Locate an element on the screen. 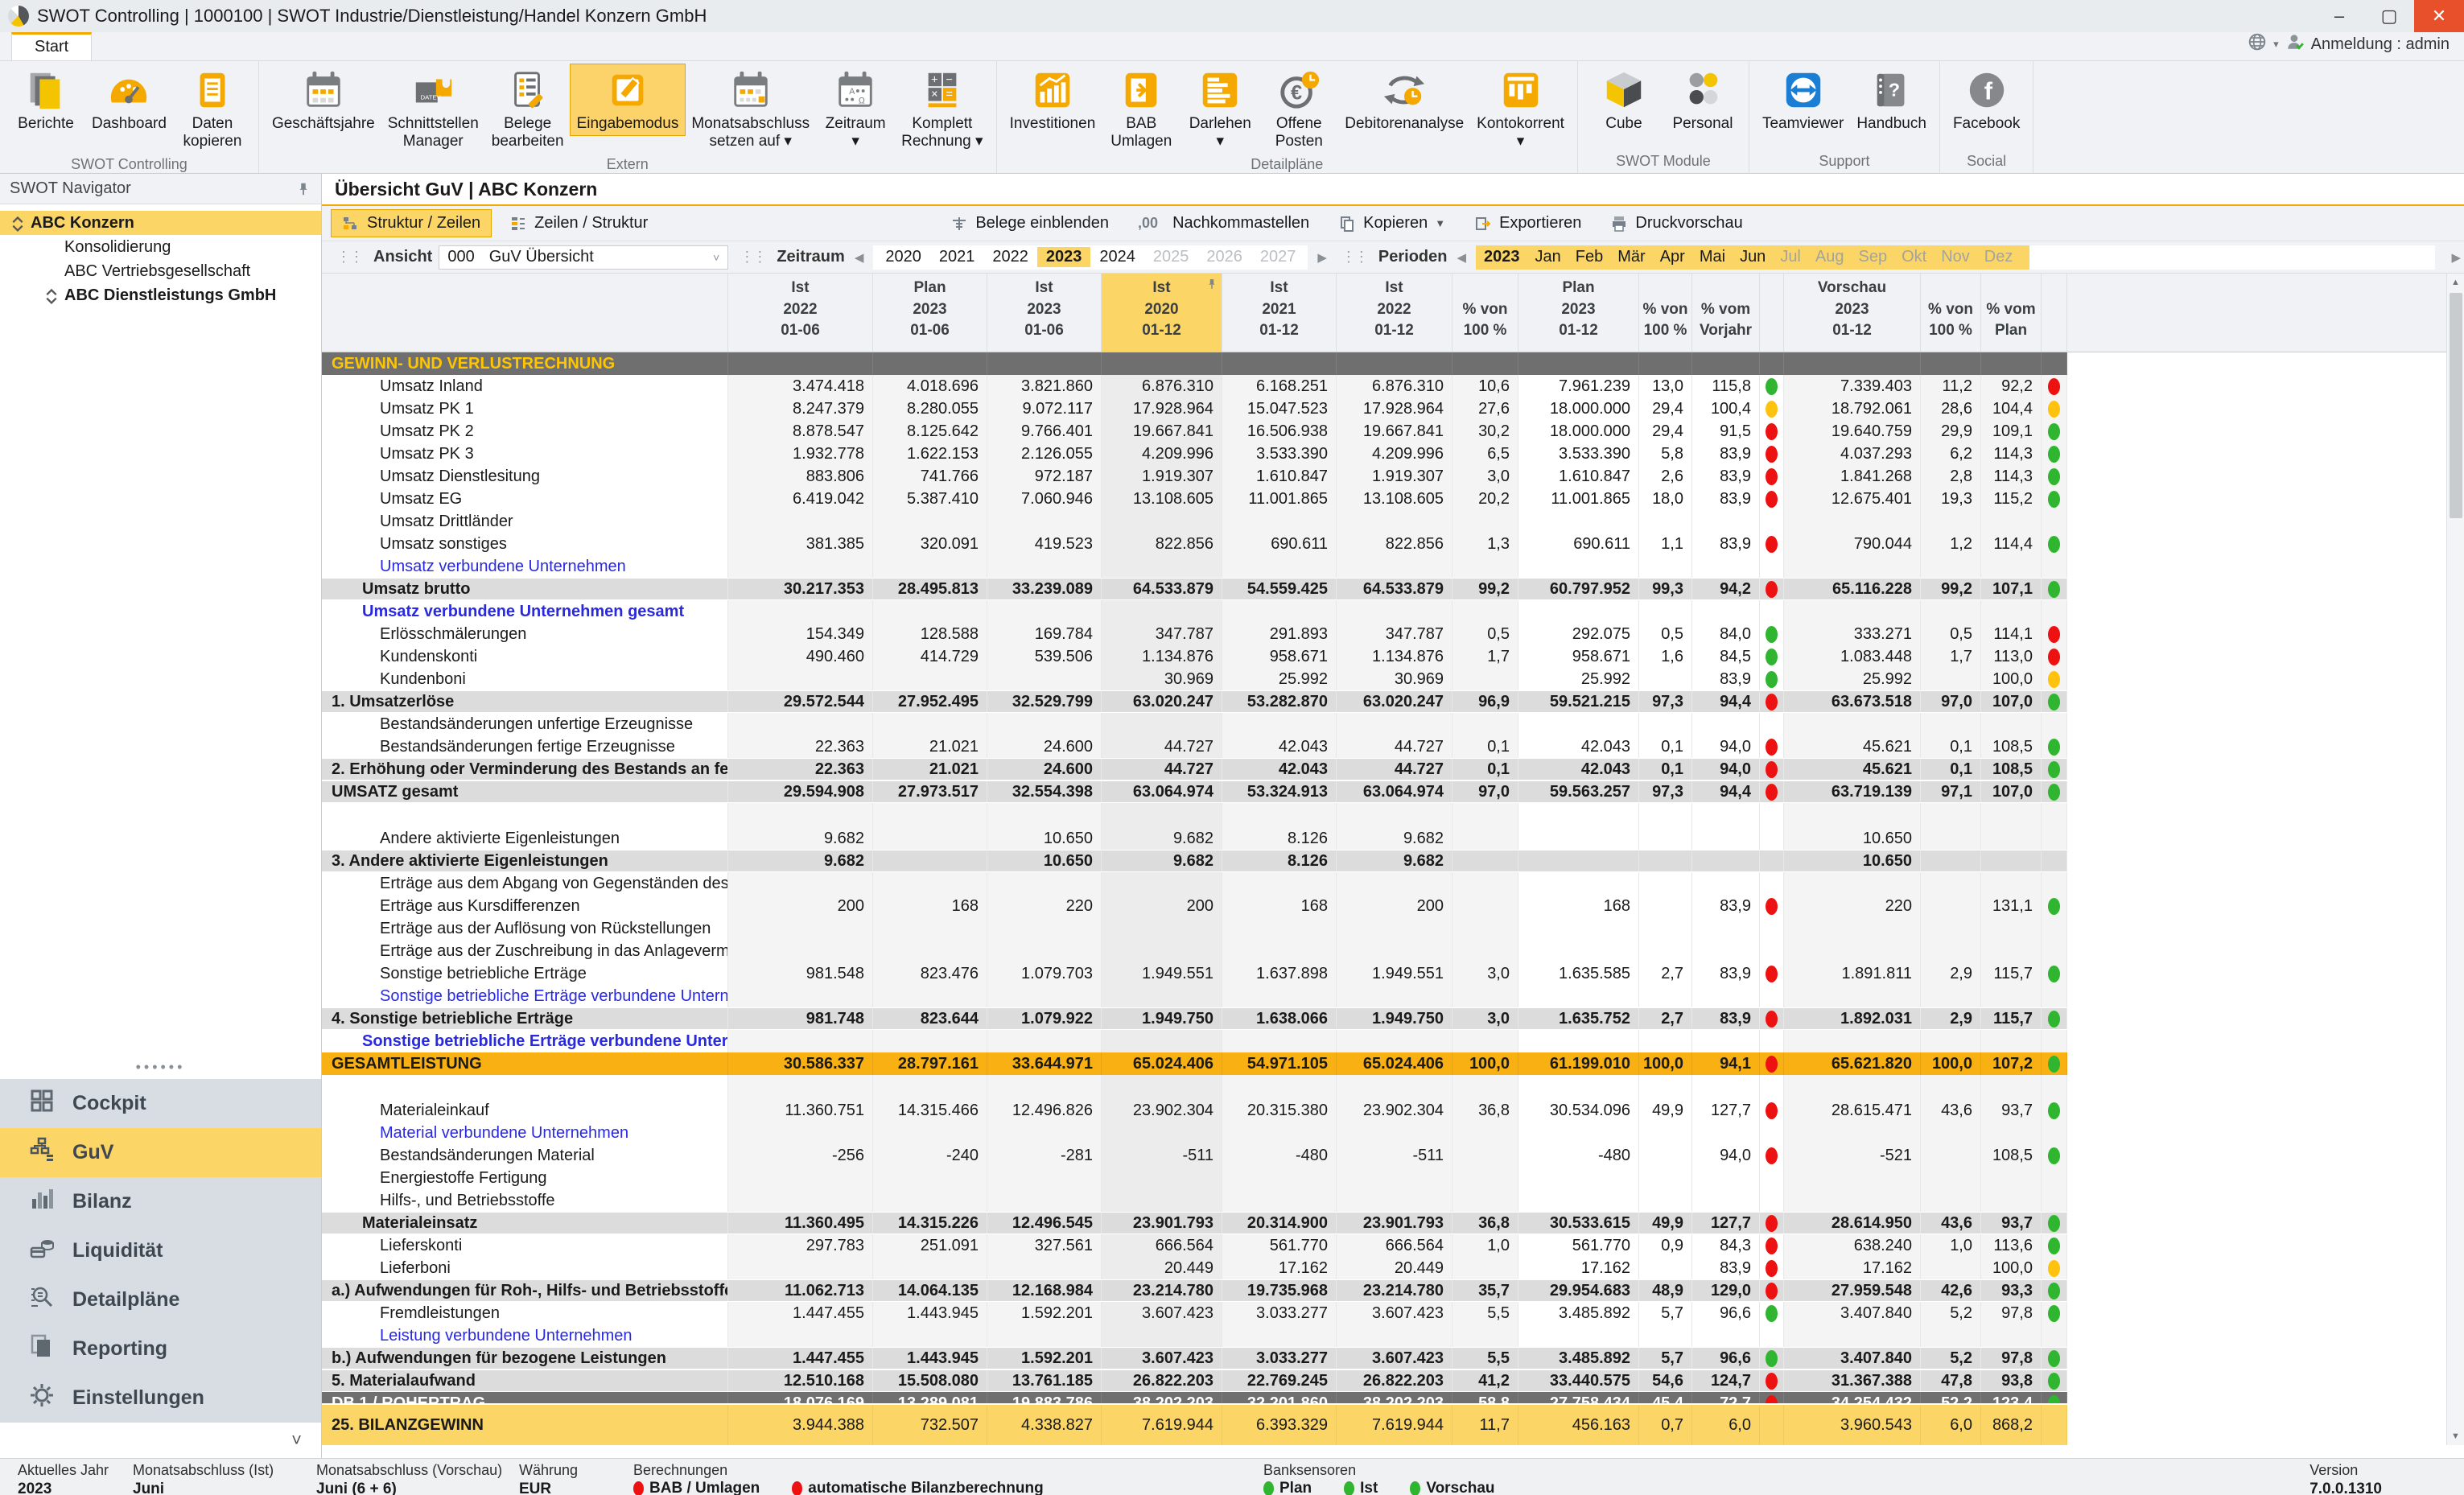 This screenshot has height=1495, width=2464. ribbon-button-investitionen: Investitionen is located at coordinates (1052, 99).